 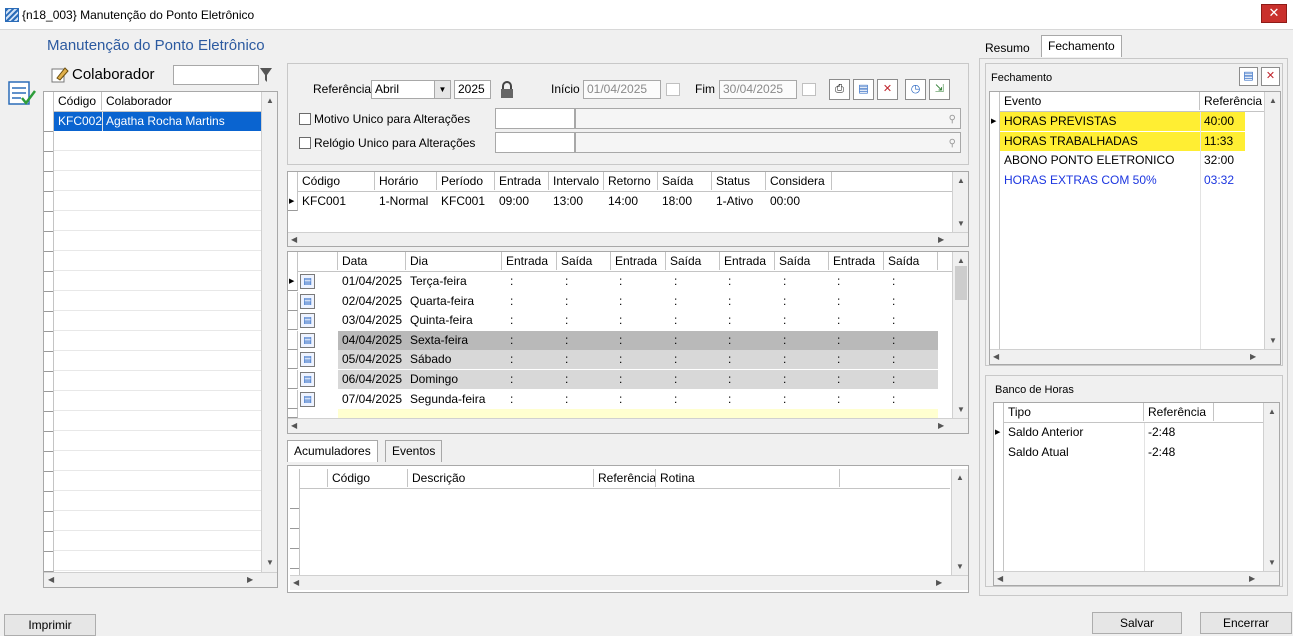 I want to click on table-row: ▤ 03/04/2025 Quinta-feira::::::::, so click(x=618, y=321).